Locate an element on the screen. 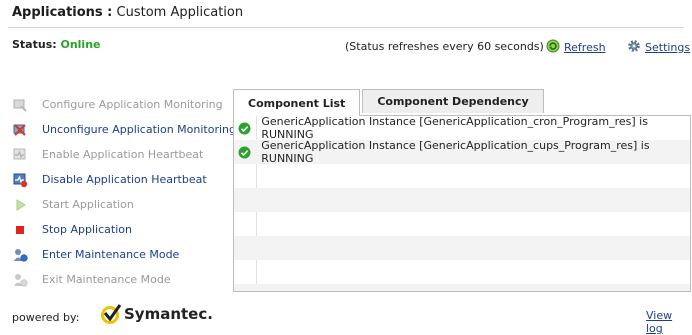 The width and height of the screenshot is (692, 335). enable-heartbeat-icon is located at coordinates (20, 155).